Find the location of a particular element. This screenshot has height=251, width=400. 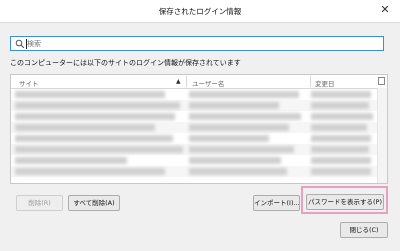

delete-all-button: すべて削除(A) is located at coordinates (94, 203).